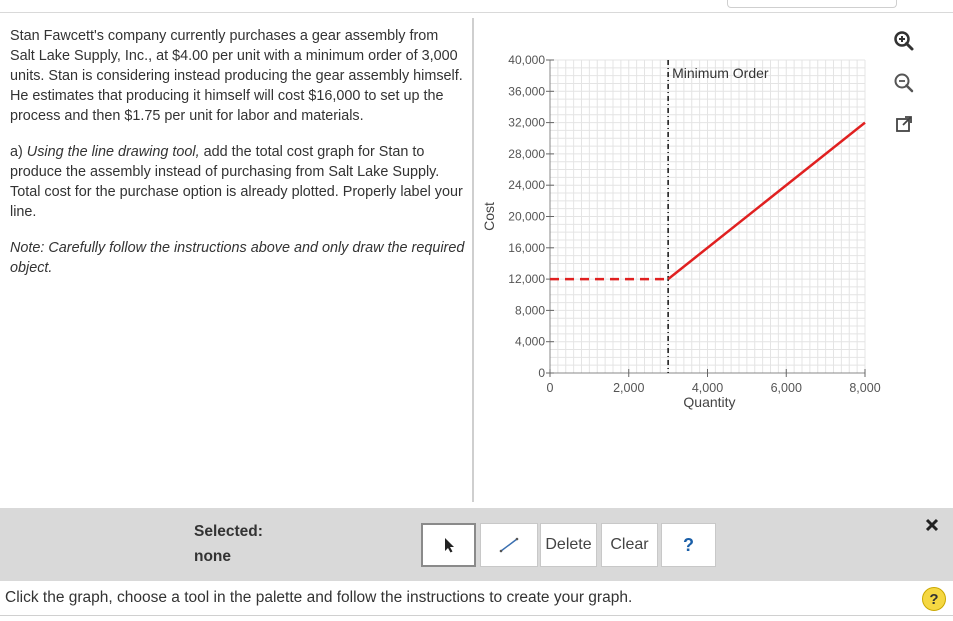 The height and width of the screenshot is (621, 953). Describe the element at coordinates (628, 388) in the screenshot. I see `x-tick-label: 2,000` at that location.